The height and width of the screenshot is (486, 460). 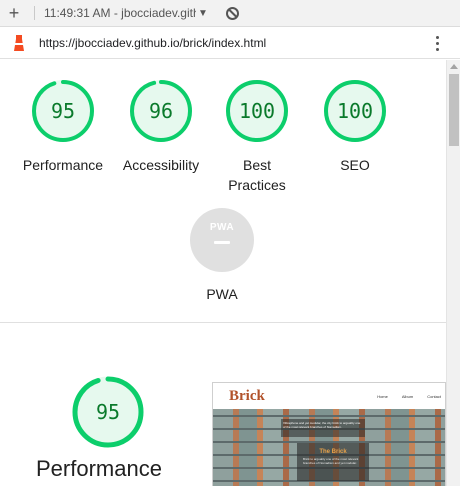 I want to click on gauge-label-seo: SEO, so click(x=355, y=165).